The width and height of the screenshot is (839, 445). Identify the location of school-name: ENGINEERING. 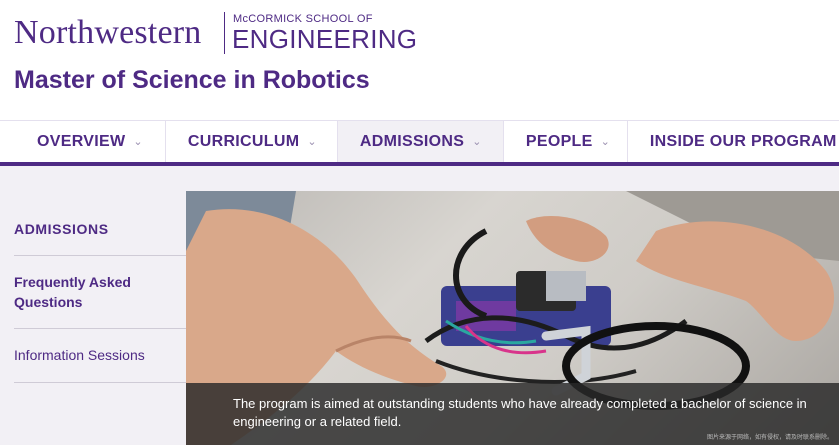
(324, 39).